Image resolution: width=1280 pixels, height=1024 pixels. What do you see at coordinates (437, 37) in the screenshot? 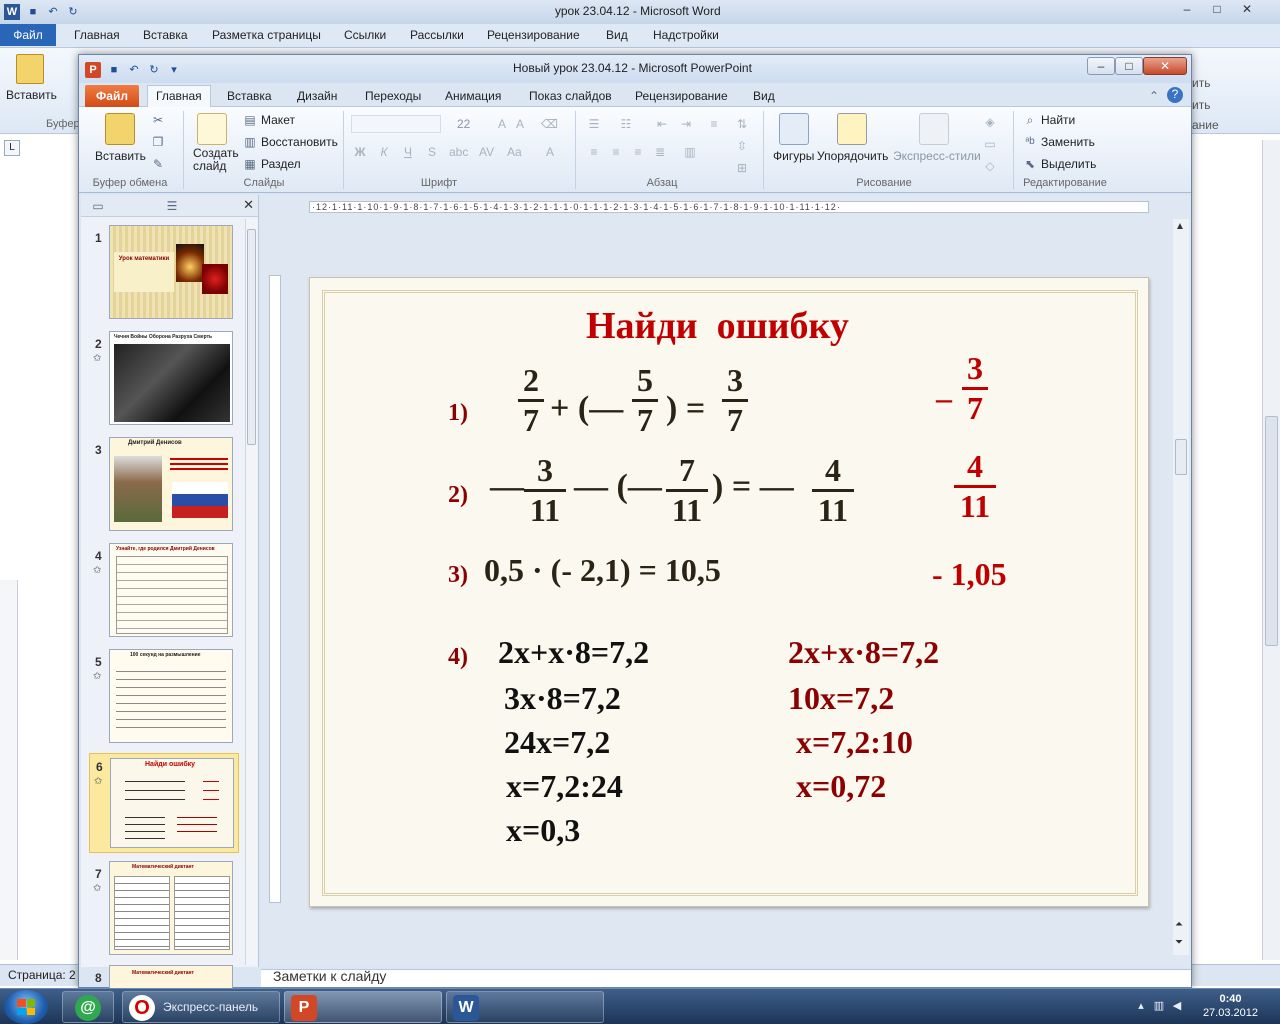
I see `word-tab-mailings: Рассылки` at bounding box center [437, 37].